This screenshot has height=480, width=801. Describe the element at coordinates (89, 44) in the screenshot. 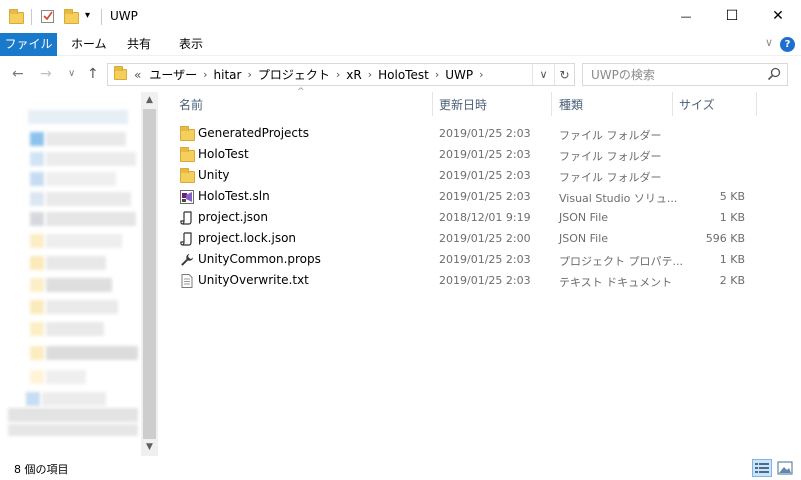

I see `tab-home: ホーム` at that location.